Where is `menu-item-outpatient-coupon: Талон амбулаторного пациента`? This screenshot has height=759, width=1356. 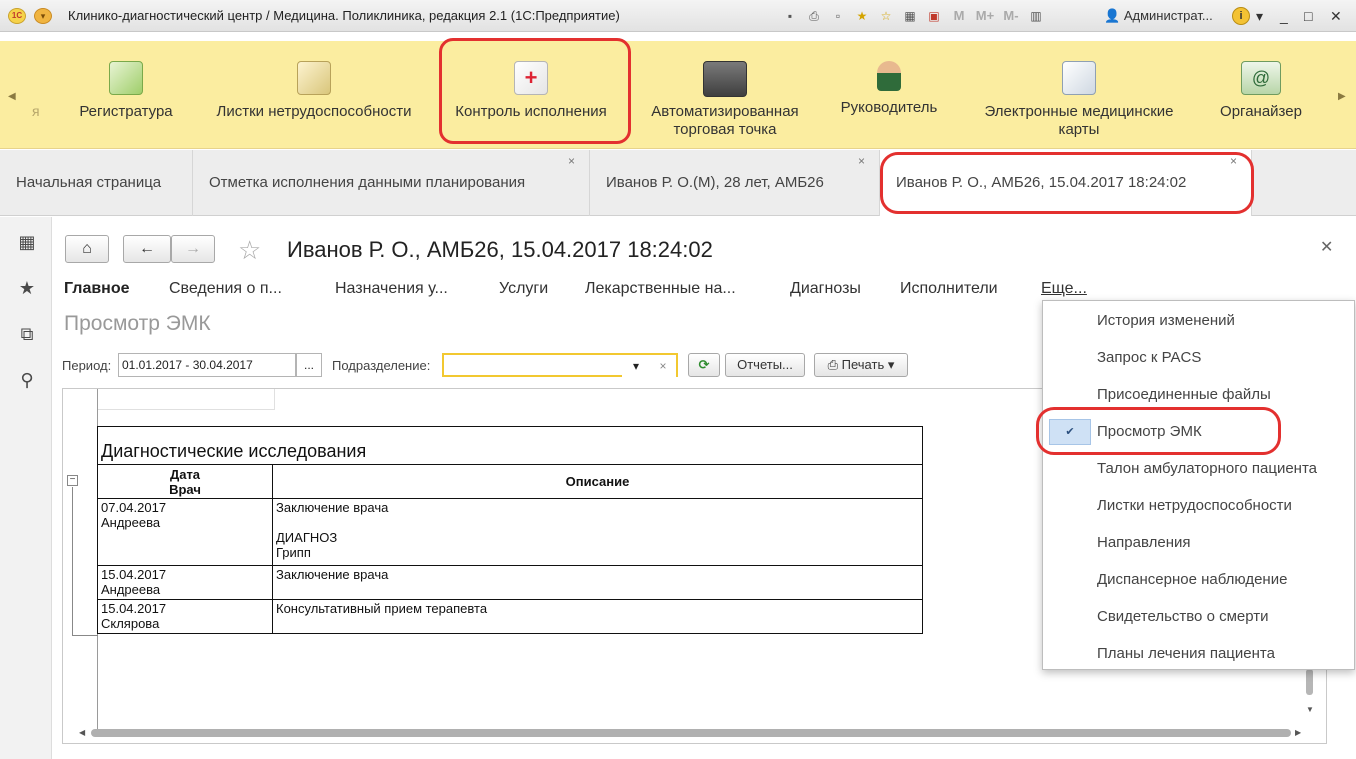
menu-item-outpatient-coupon: Талон амбулаторного пациента is located at coordinates (1199, 468).